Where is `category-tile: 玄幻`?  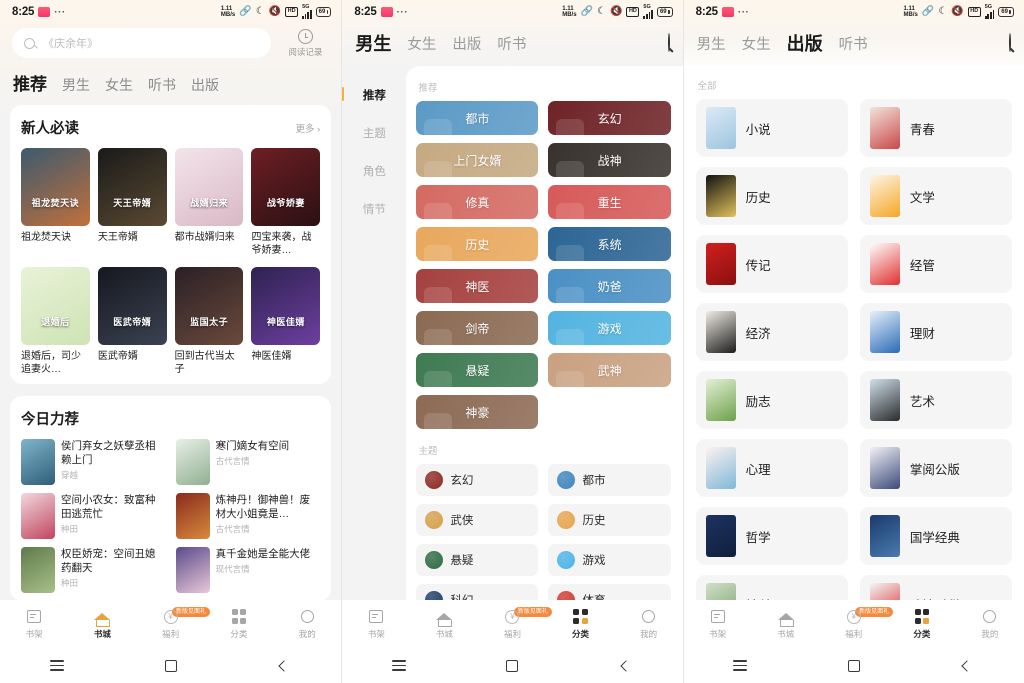
category-tile: 玄幻 is located at coordinates (609, 118).